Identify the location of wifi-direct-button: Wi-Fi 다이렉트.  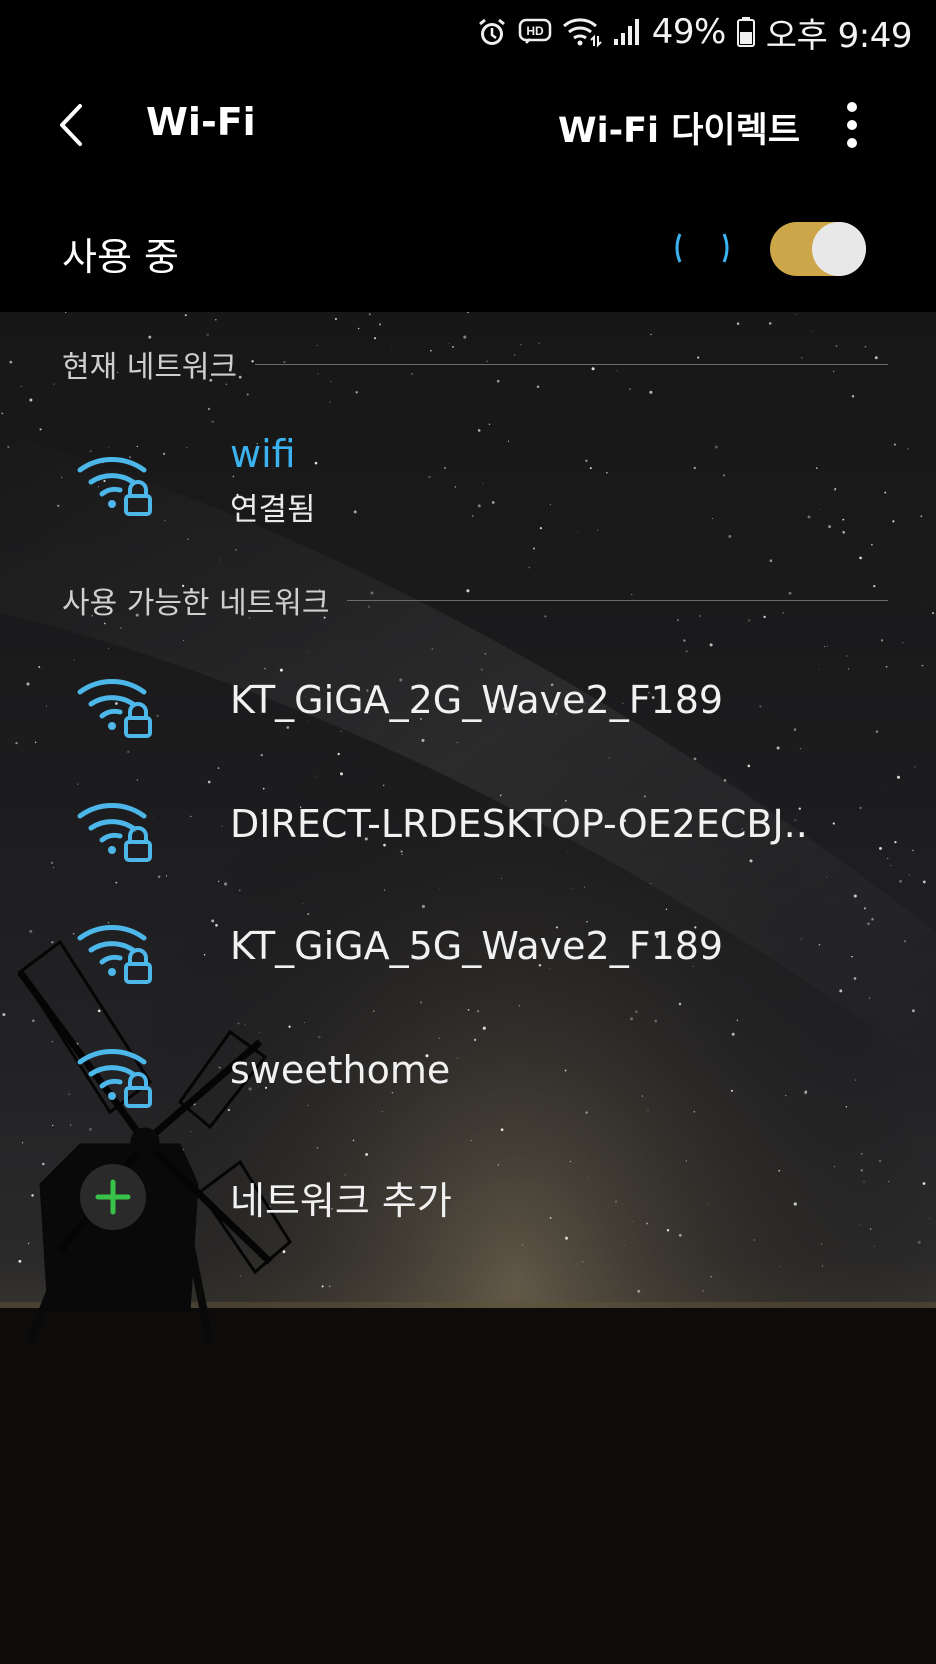
(679, 127).